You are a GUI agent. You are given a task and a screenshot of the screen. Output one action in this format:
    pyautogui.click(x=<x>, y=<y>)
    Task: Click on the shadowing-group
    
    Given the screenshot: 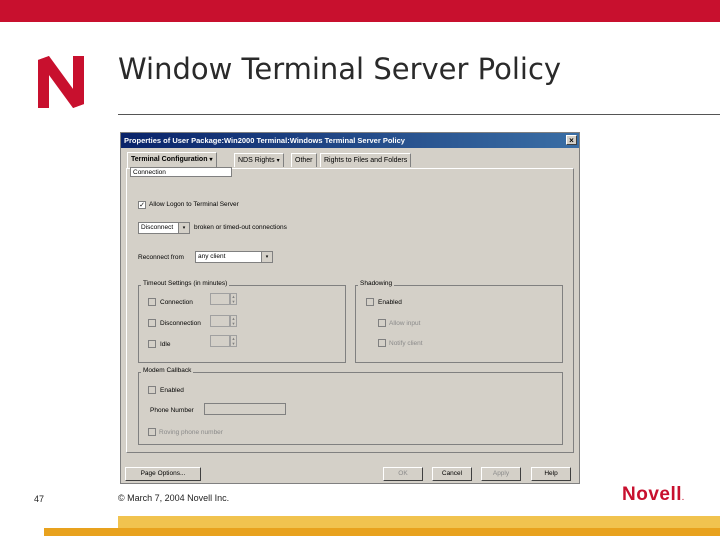 What is the action you would take?
    pyautogui.click(x=459, y=324)
    